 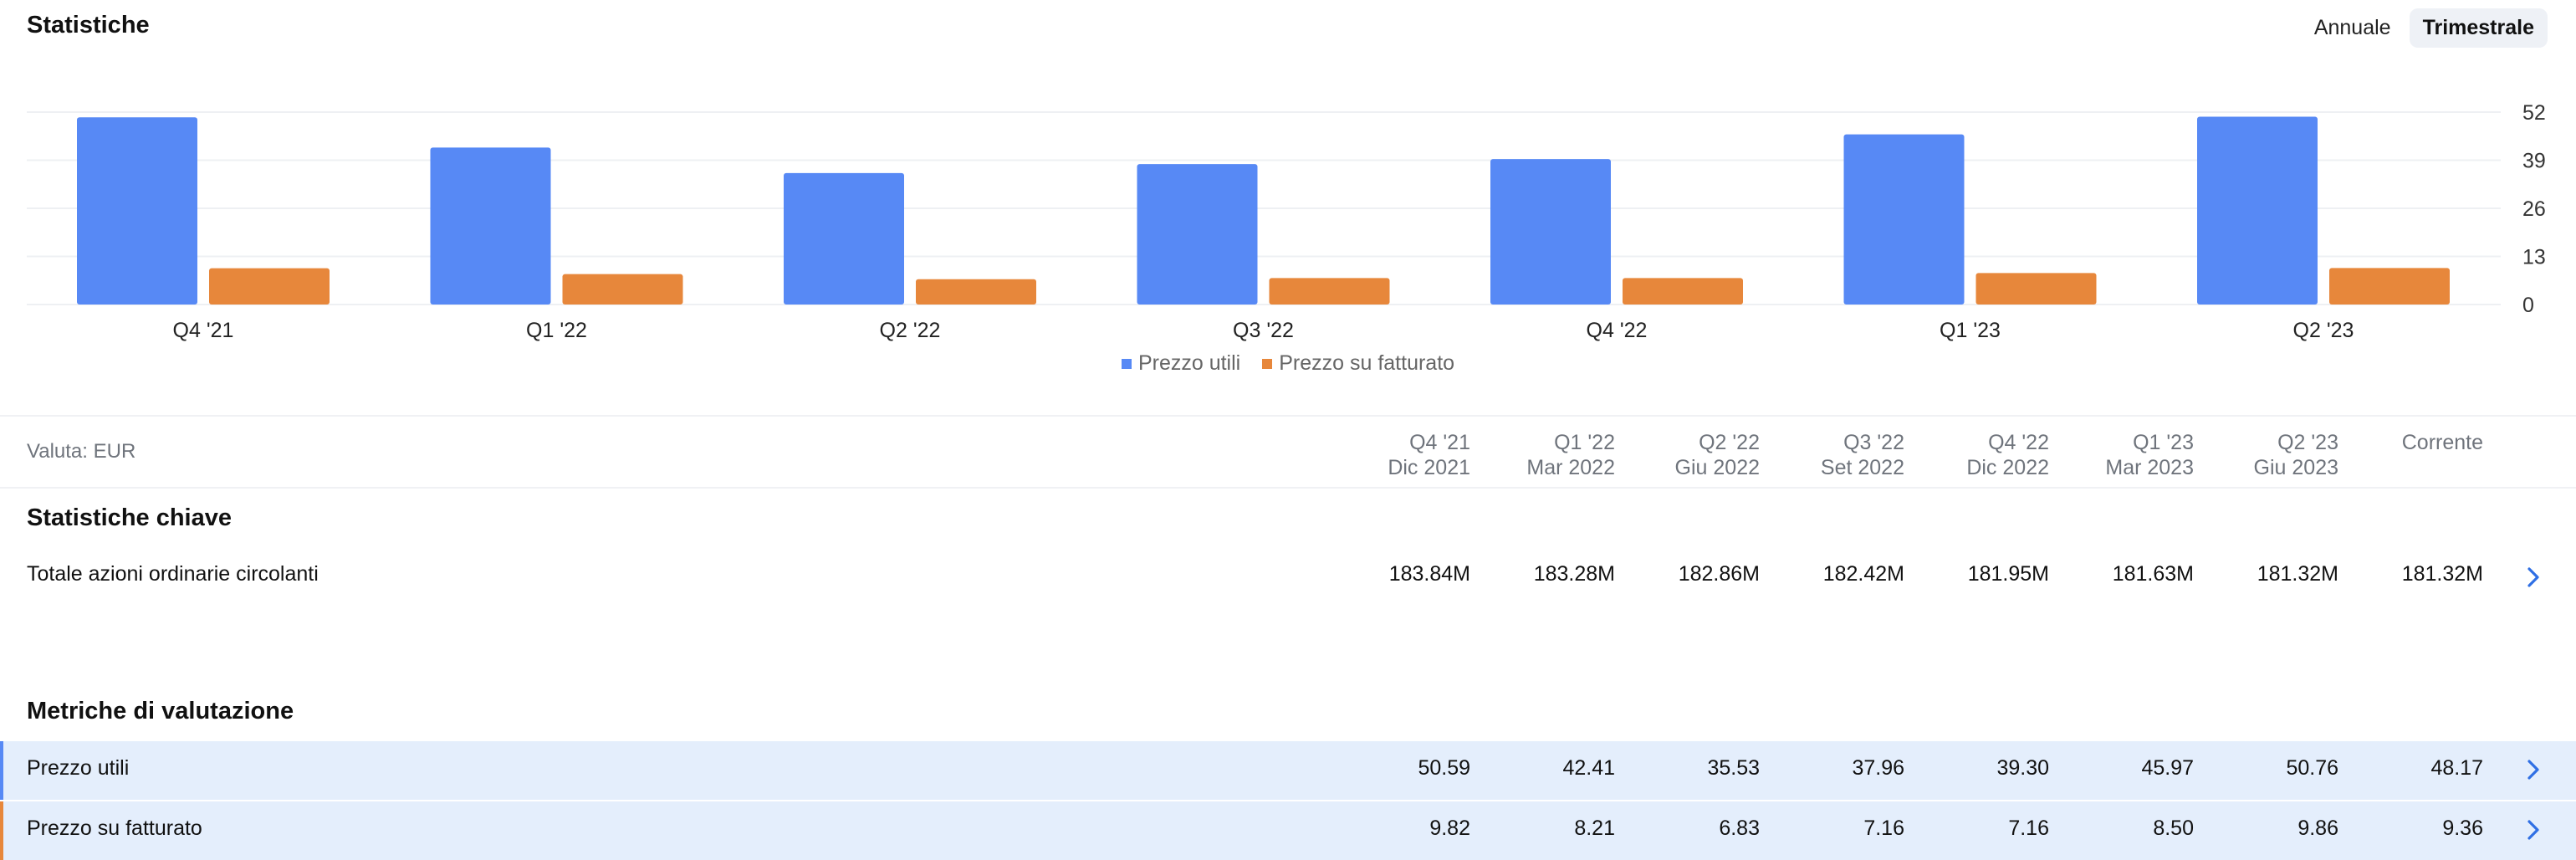 What do you see at coordinates (1588, 768) in the screenshot?
I see `table-cell: 42.41` at bounding box center [1588, 768].